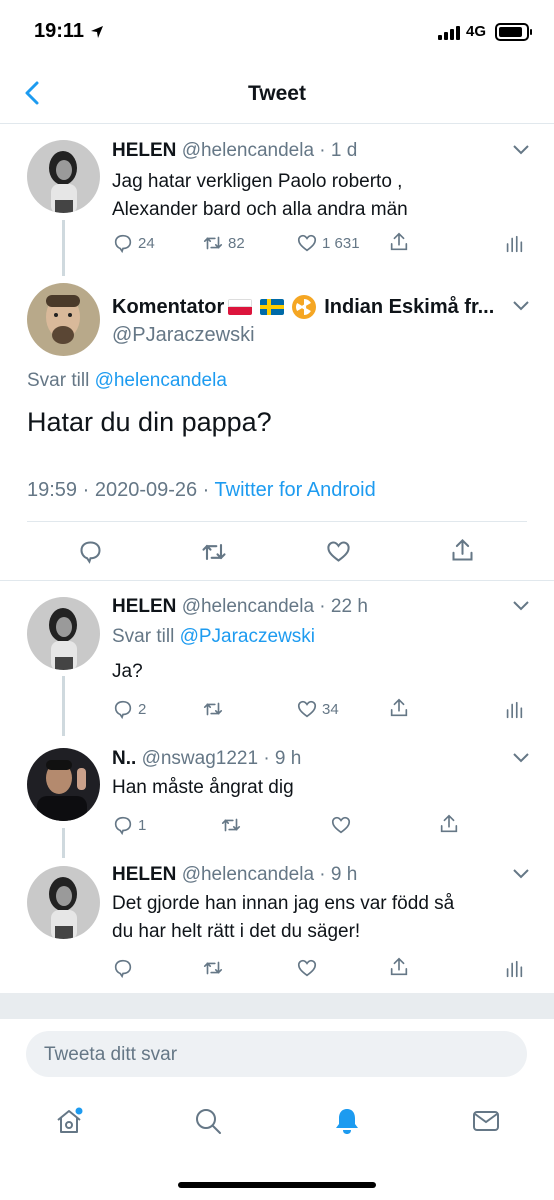  What do you see at coordinates (330, 709) in the screenshot?
I see `like-count: 34` at bounding box center [330, 709].